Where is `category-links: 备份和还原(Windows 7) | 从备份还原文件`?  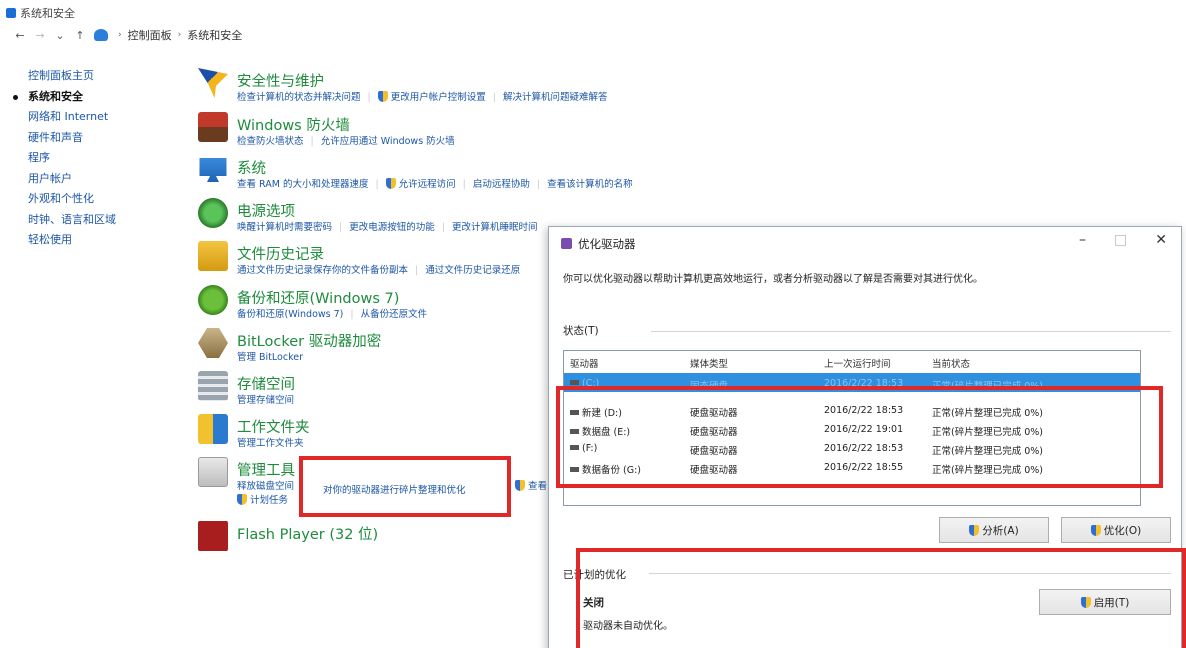
category-links: 备份和还原(Windows 7) | 从备份还原文件 is located at coordinates (332, 313).